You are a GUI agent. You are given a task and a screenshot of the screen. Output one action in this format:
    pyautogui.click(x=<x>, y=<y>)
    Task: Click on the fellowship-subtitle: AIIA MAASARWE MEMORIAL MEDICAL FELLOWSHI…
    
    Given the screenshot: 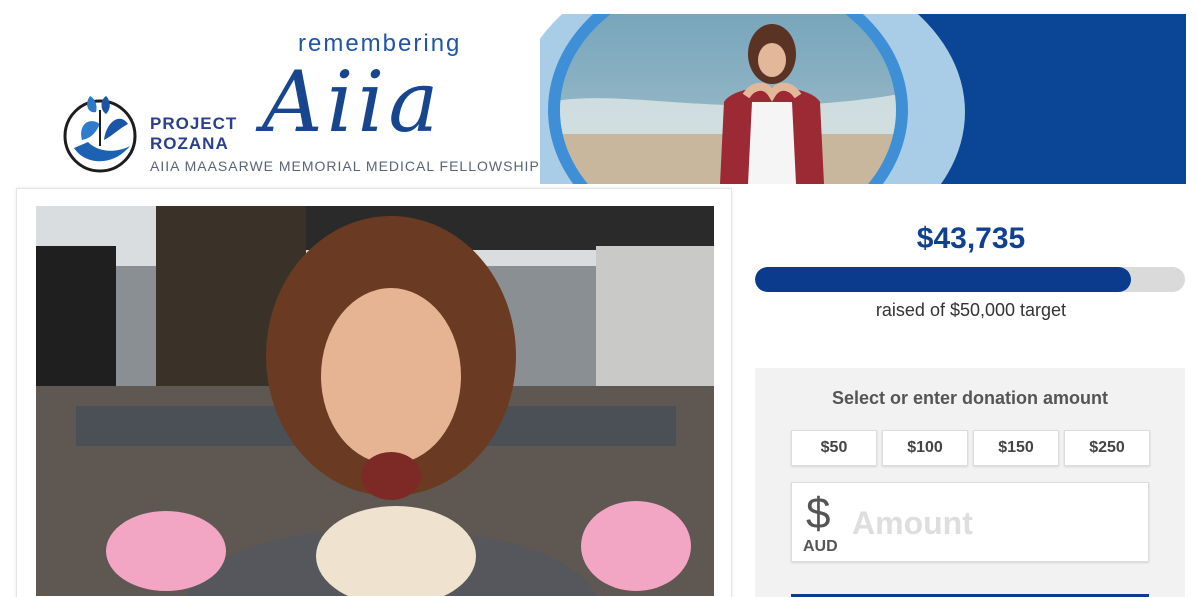 What is the action you would take?
    pyautogui.click(x=345, y=166)
    